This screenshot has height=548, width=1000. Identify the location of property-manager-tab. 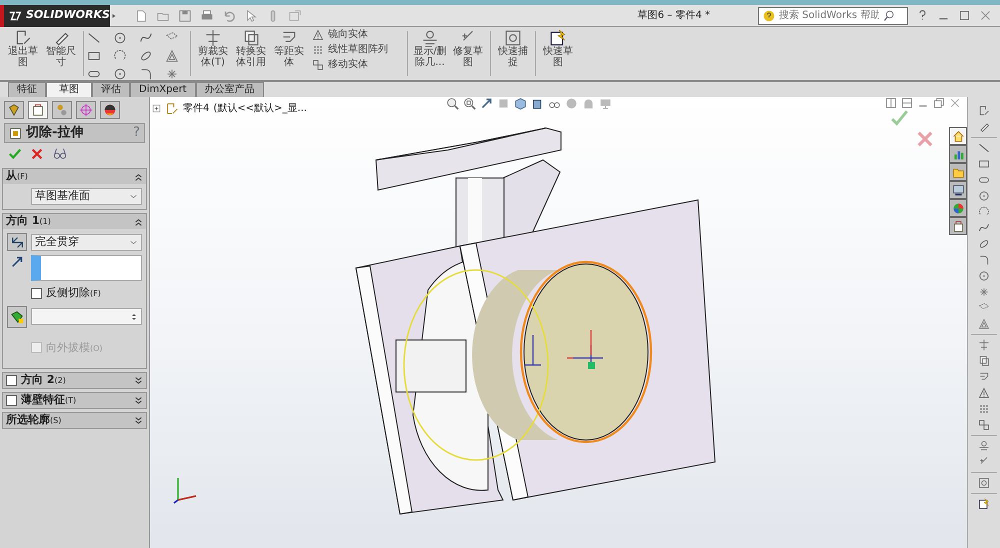
(38, 110).